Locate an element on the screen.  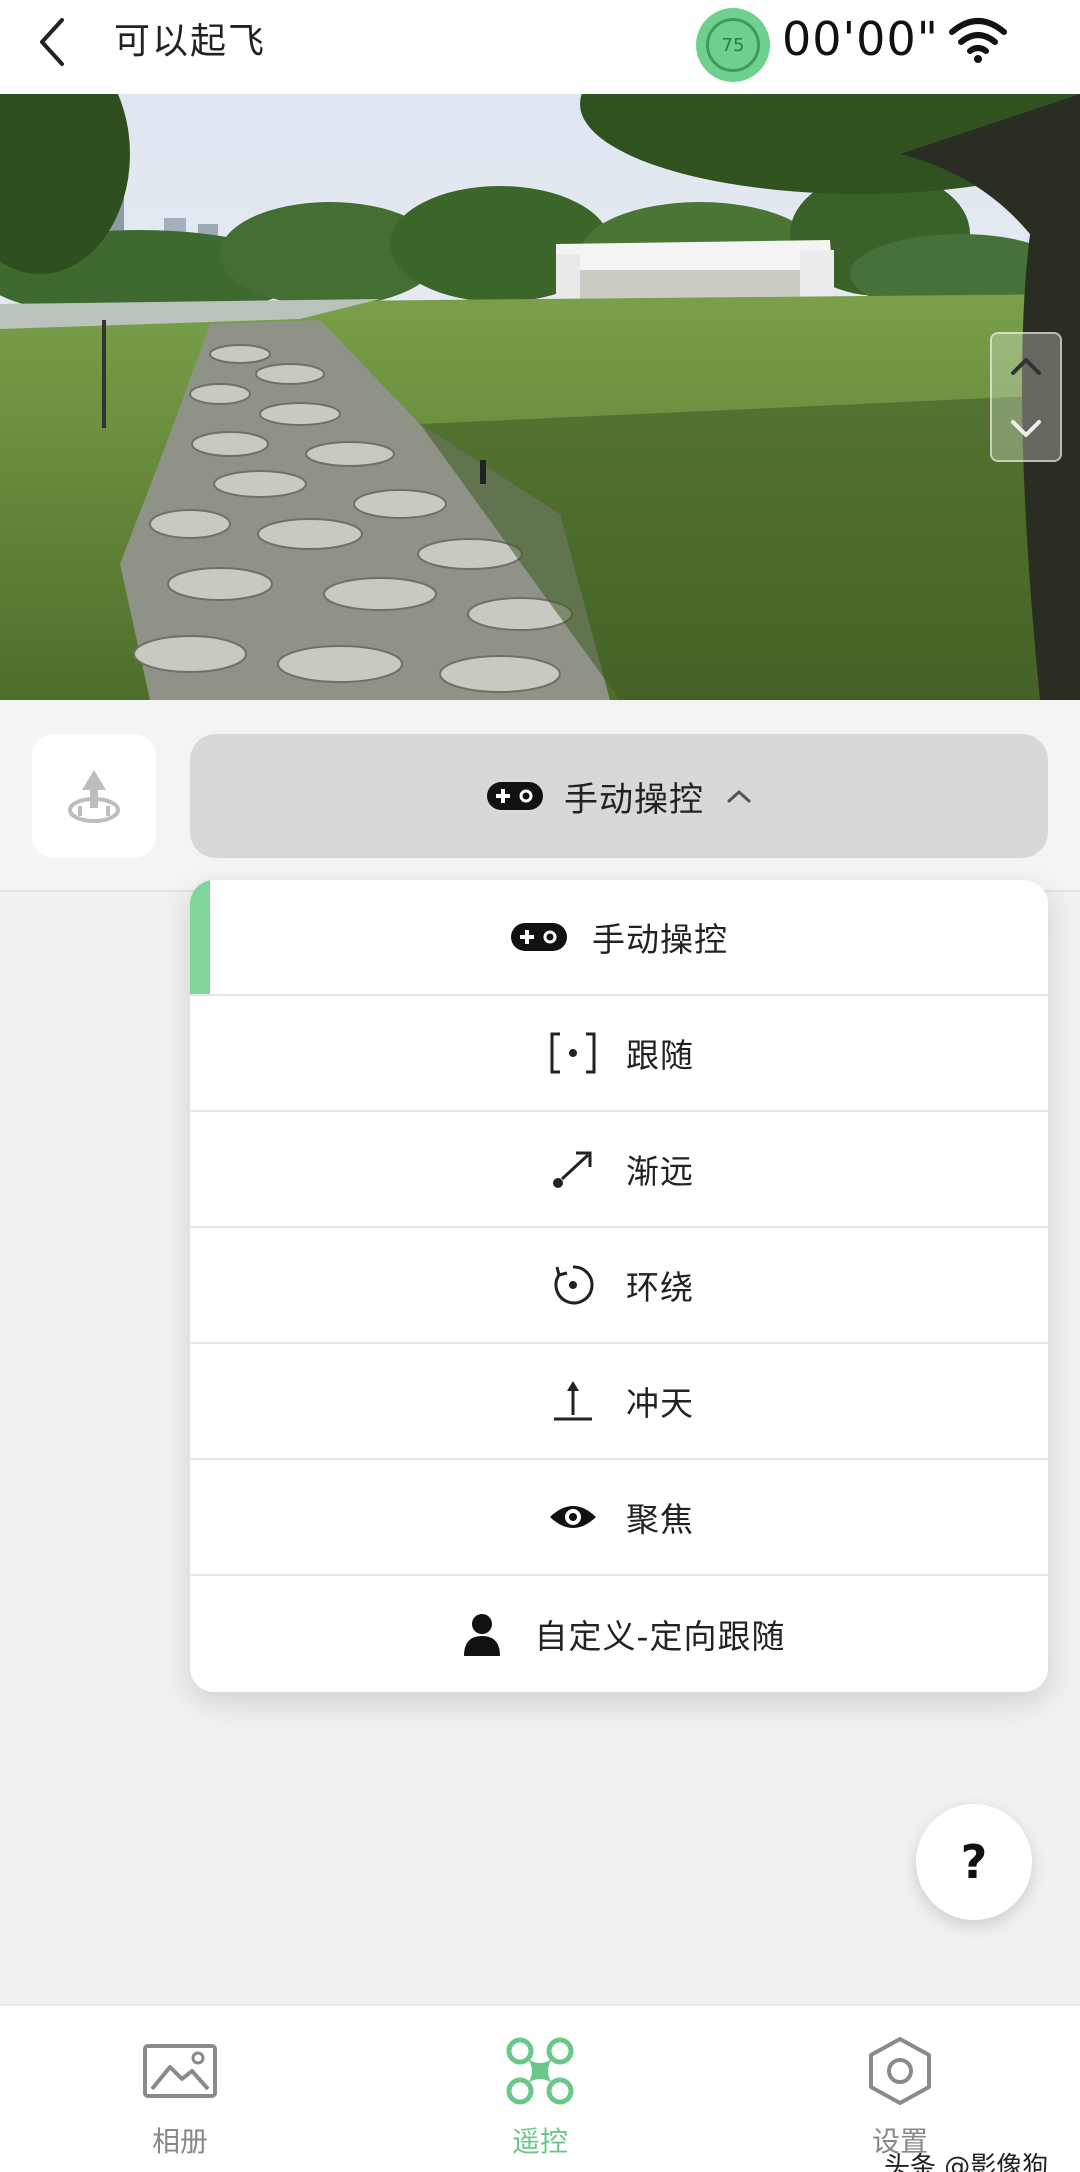
nav-item-gallery: 相册 is located at coordinates (180, 2101).